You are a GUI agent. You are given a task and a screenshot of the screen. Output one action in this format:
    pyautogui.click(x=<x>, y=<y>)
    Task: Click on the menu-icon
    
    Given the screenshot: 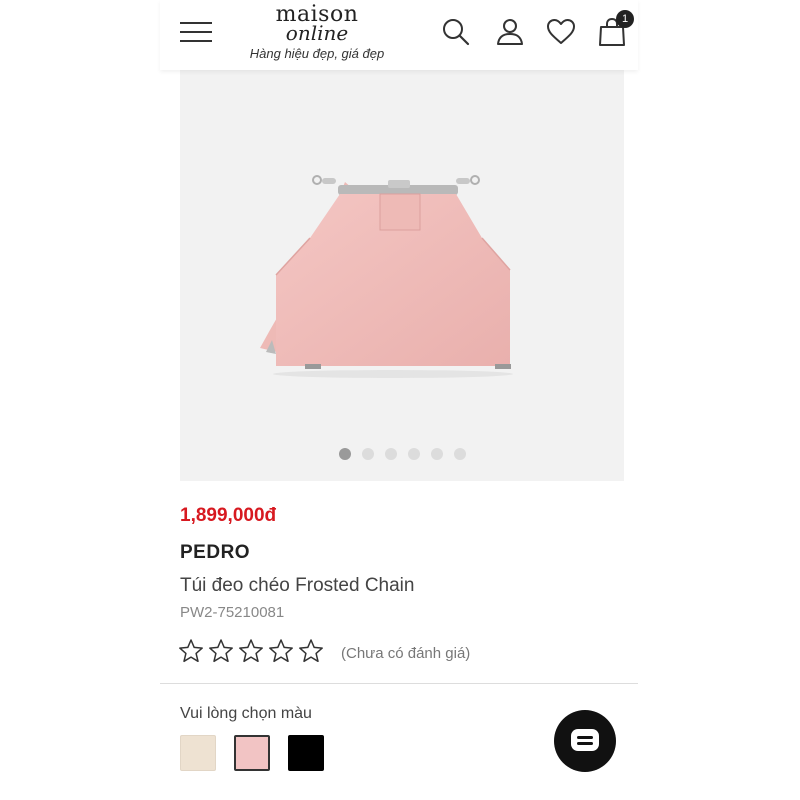 What is the action you would take?
    pyautogui.click(x=196, y=32)
    